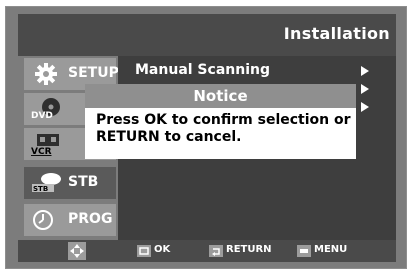  What do you see at coordinates (207, 35) in the screenshot?
I see `header-bar: Installation` at bounding box center [207, 35].